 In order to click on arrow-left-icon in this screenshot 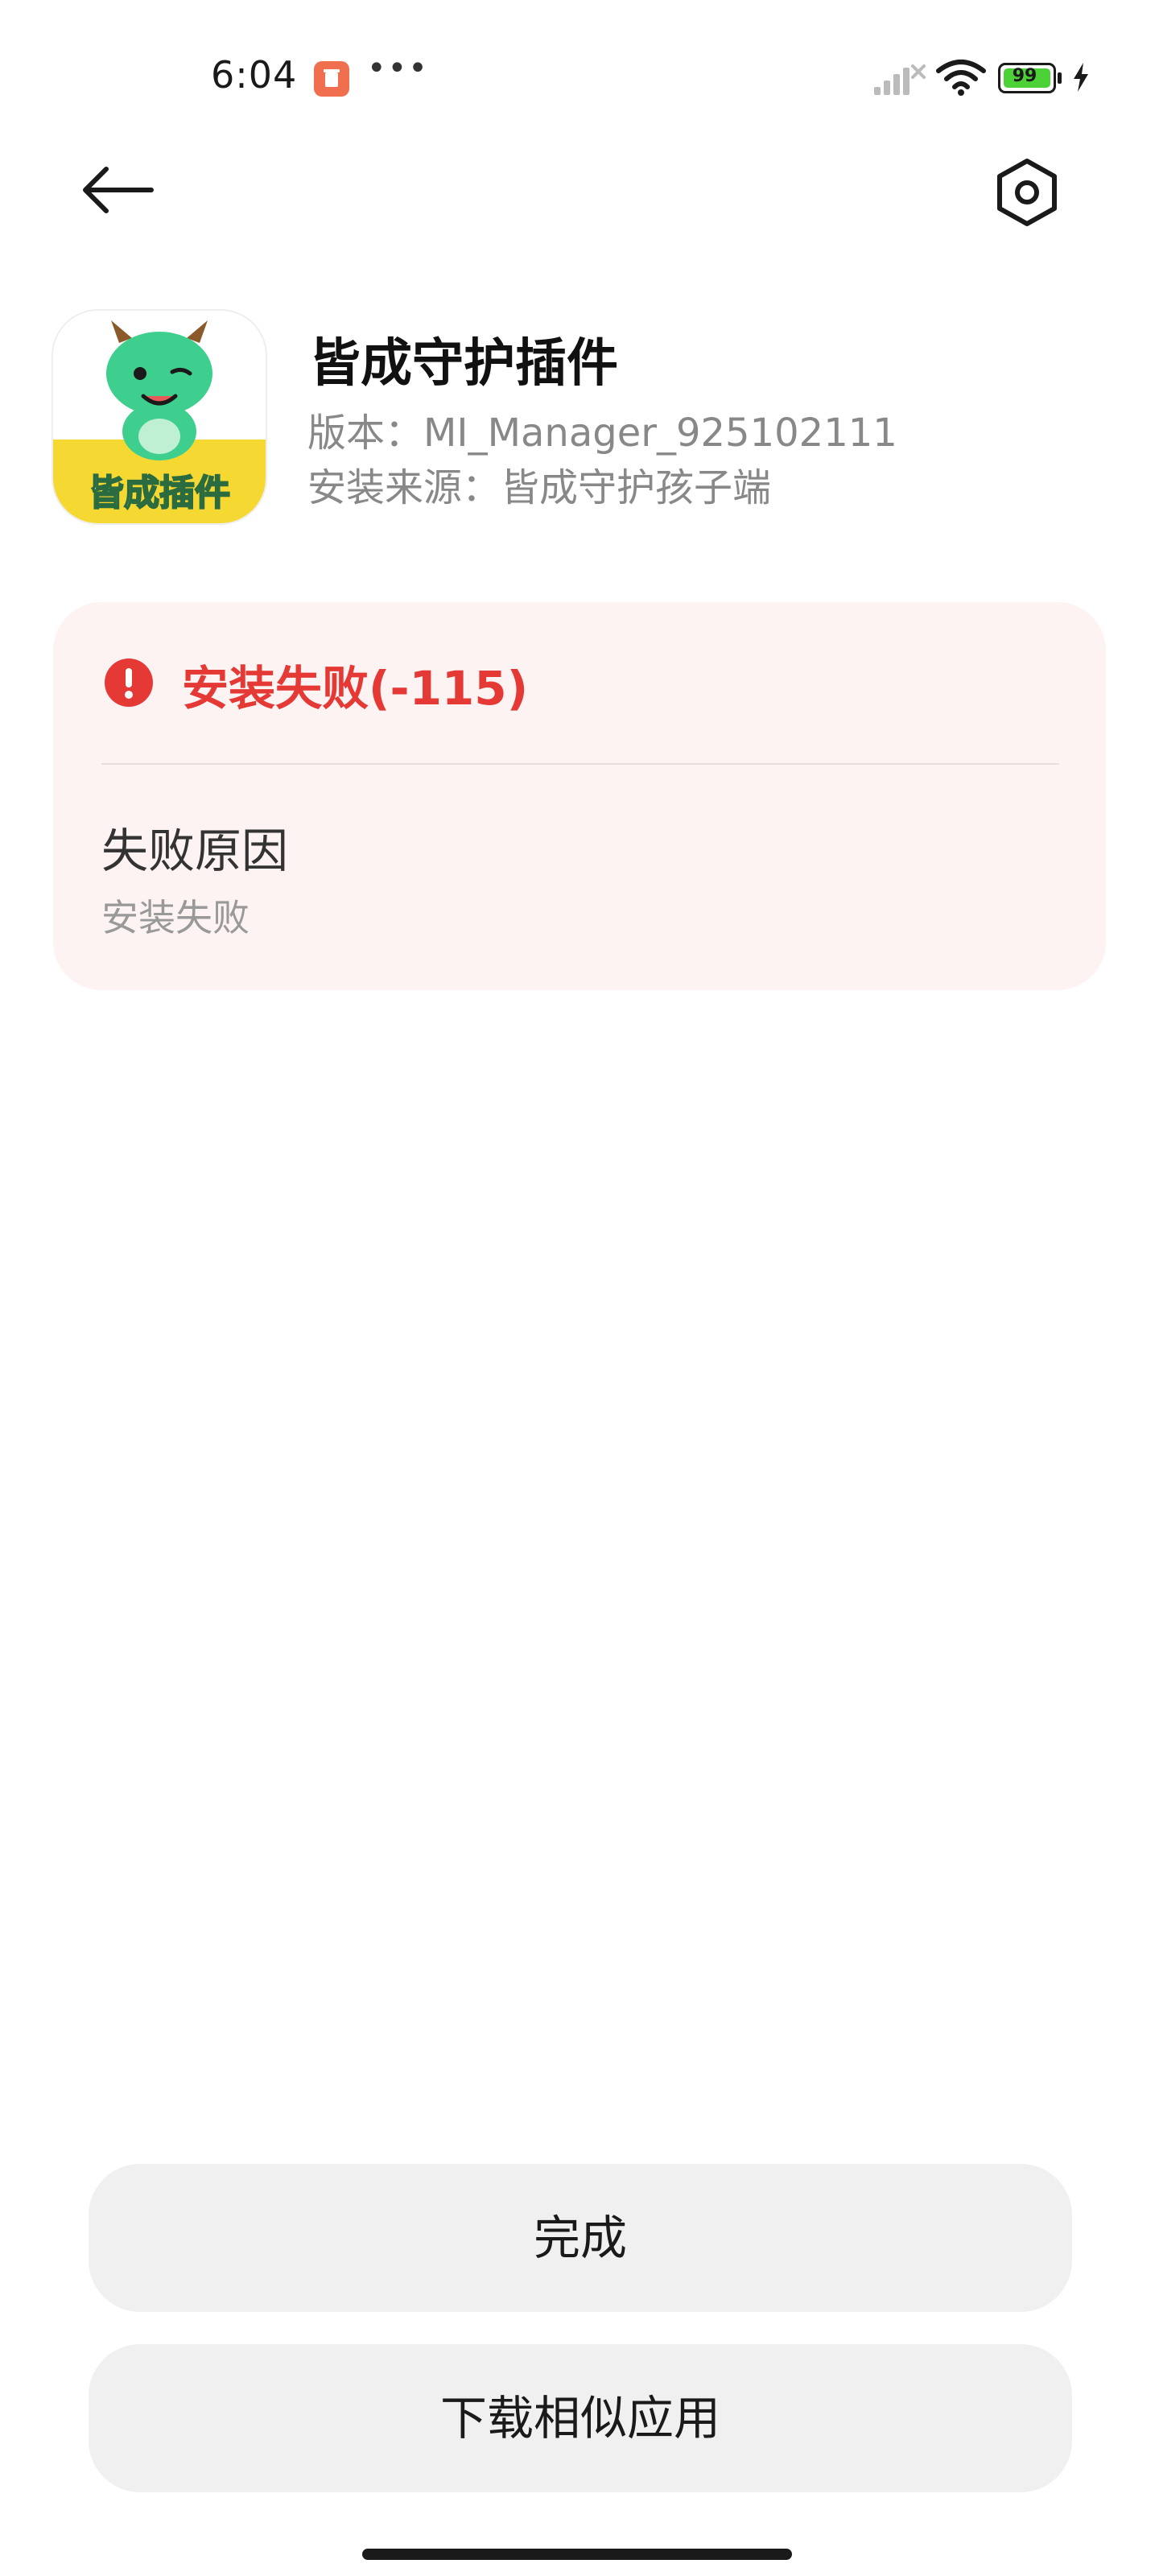, I will do `click(118, 190)`.